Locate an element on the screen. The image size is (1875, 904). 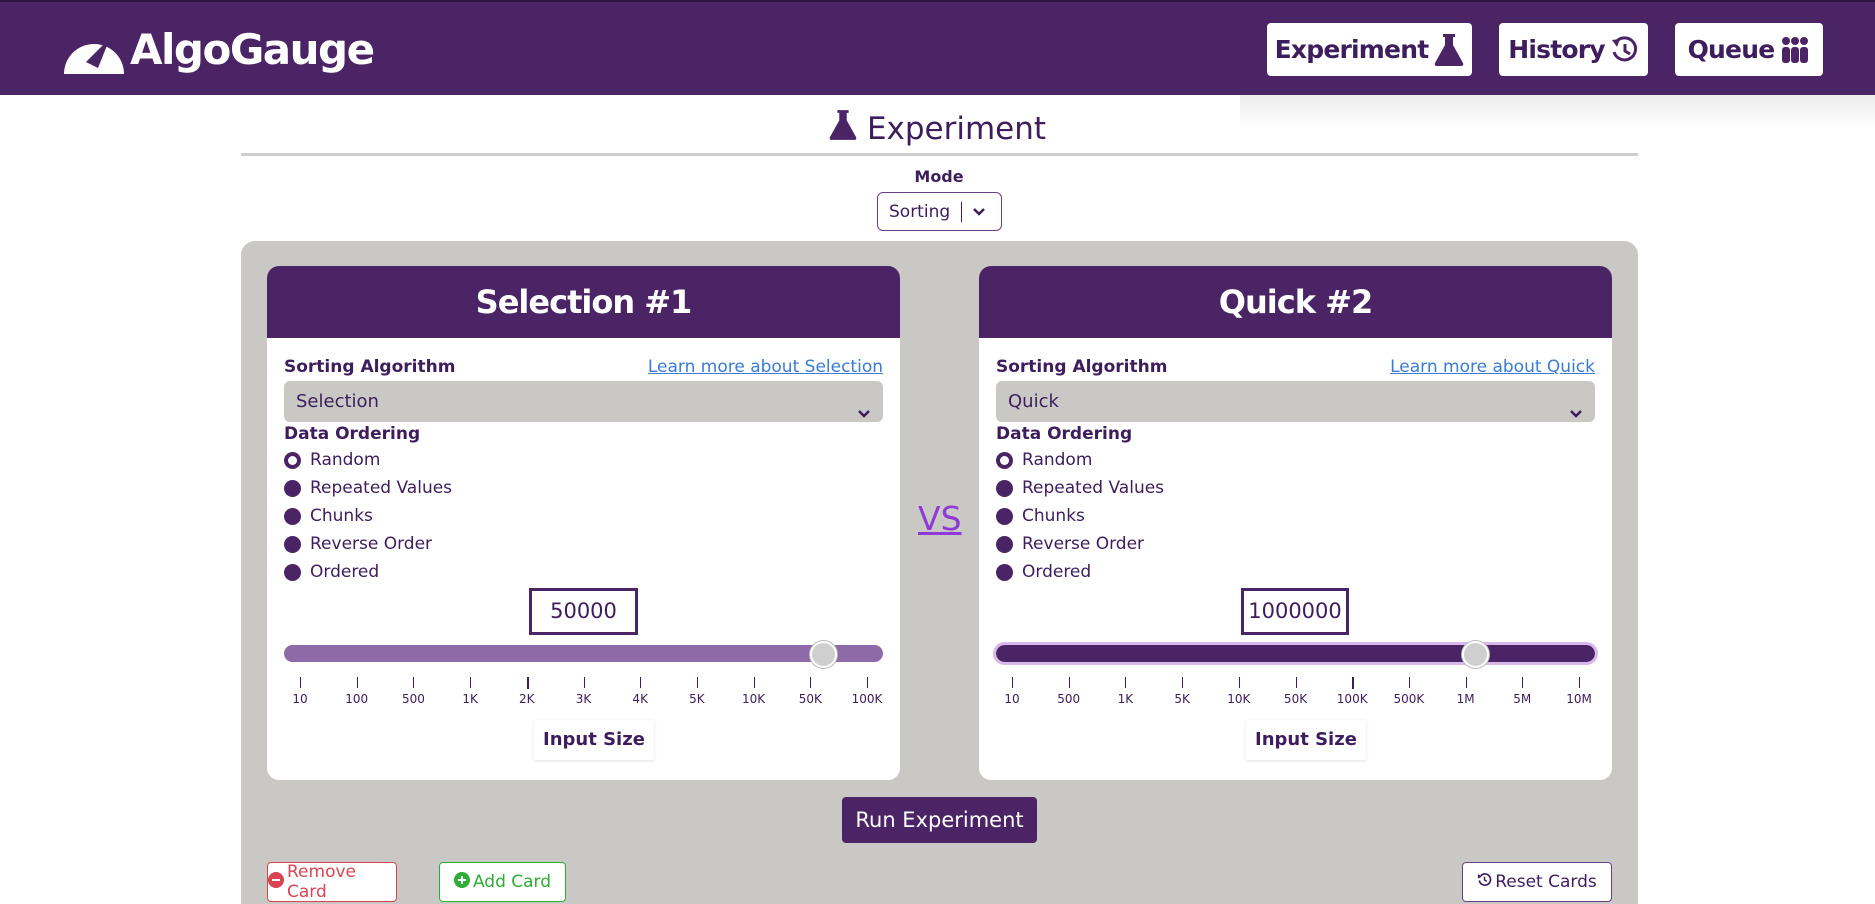
algorithm-label: Sorting Algorithm is located at coordinates (1082, 367).